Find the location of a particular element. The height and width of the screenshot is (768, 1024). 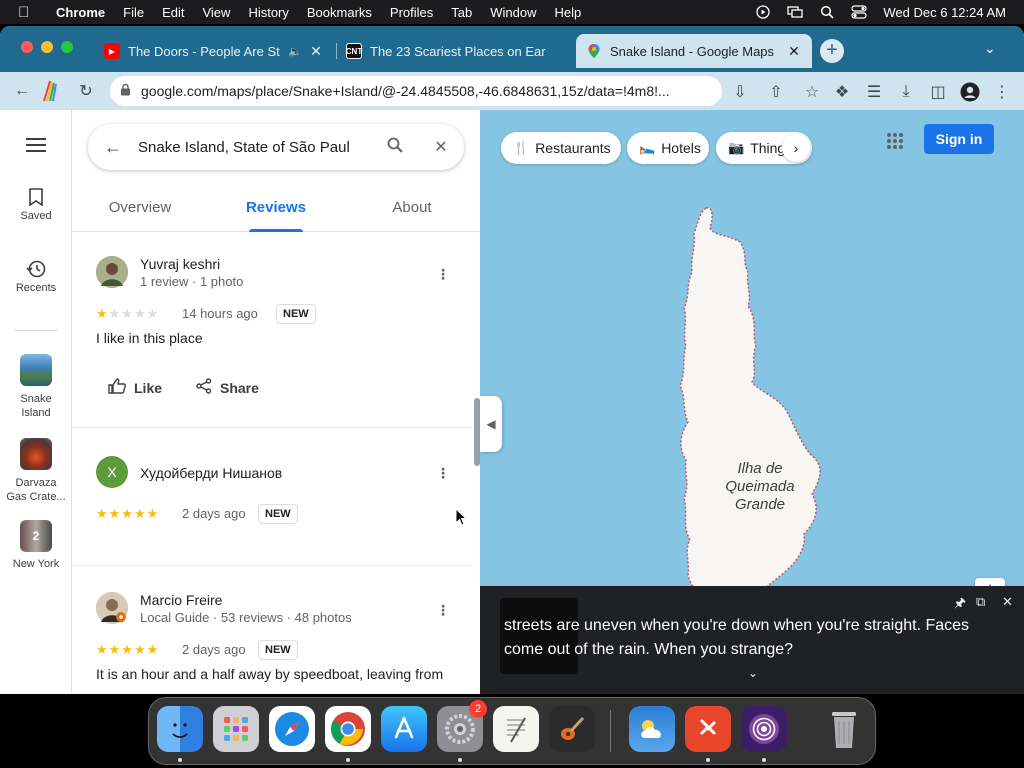

reviewer-name: Yuvraj keshri is located at coordinates (180, 264).